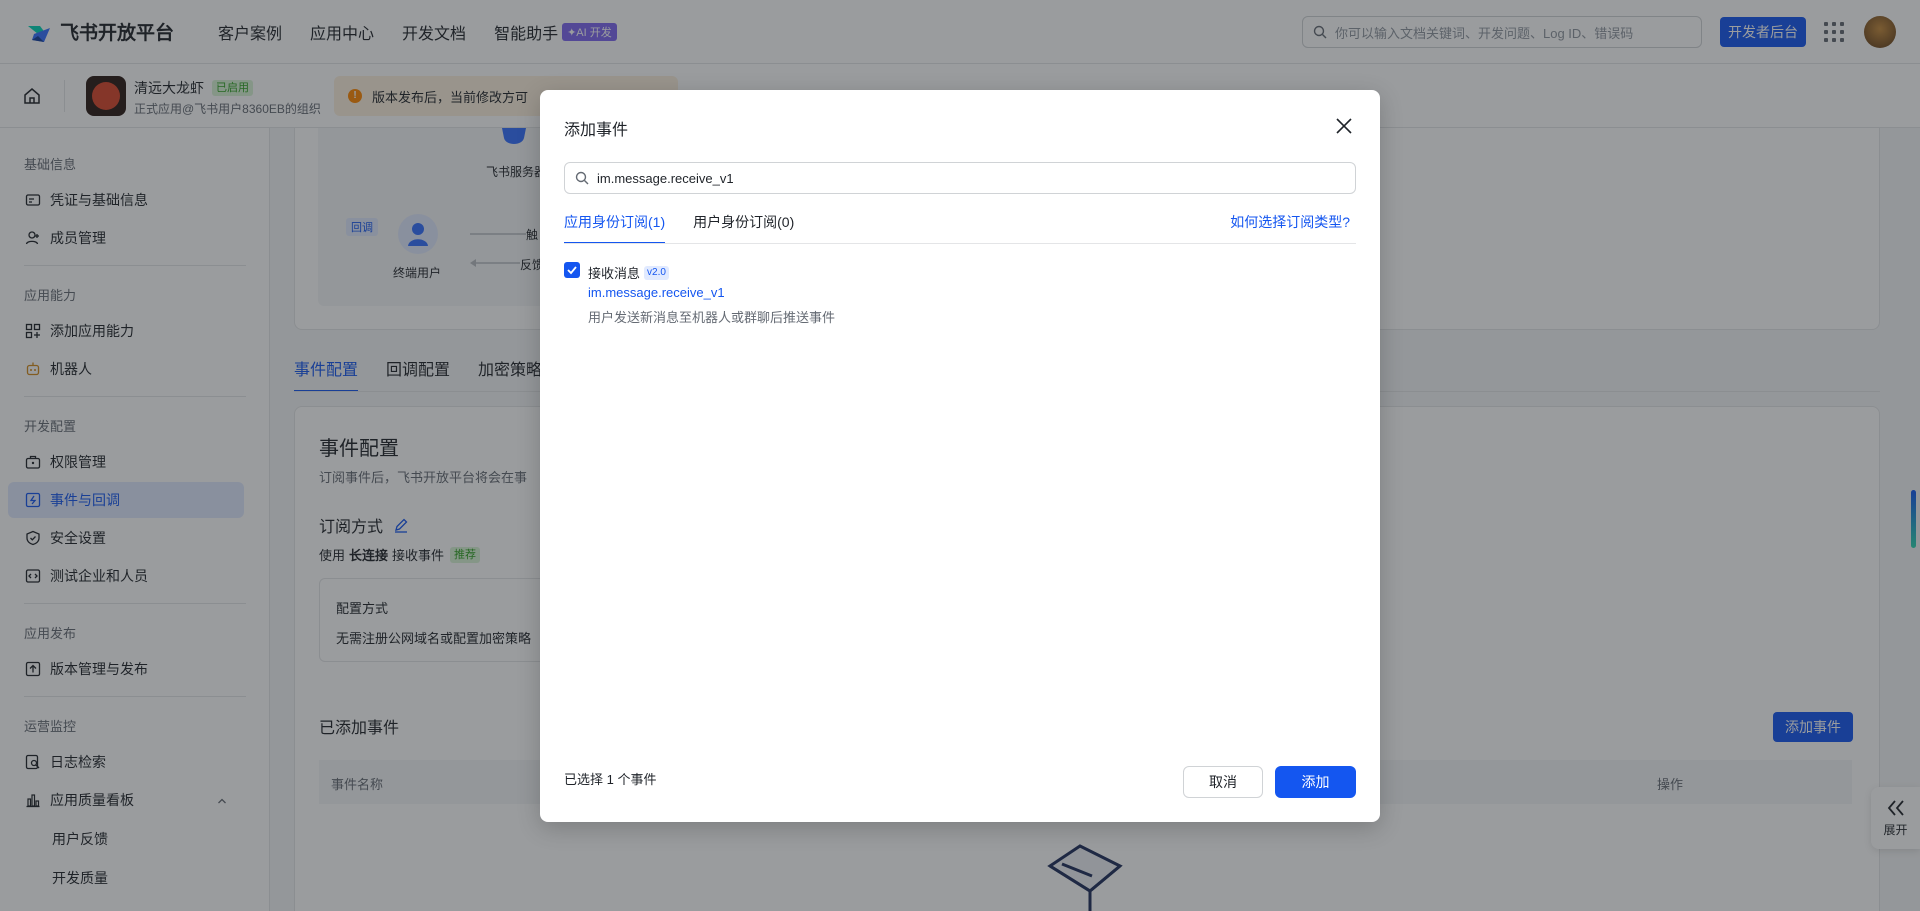  Describe the element at coordinates (656, 292) in the screenshot. I see `event-key-link: im.message.receive_v1` at that location.